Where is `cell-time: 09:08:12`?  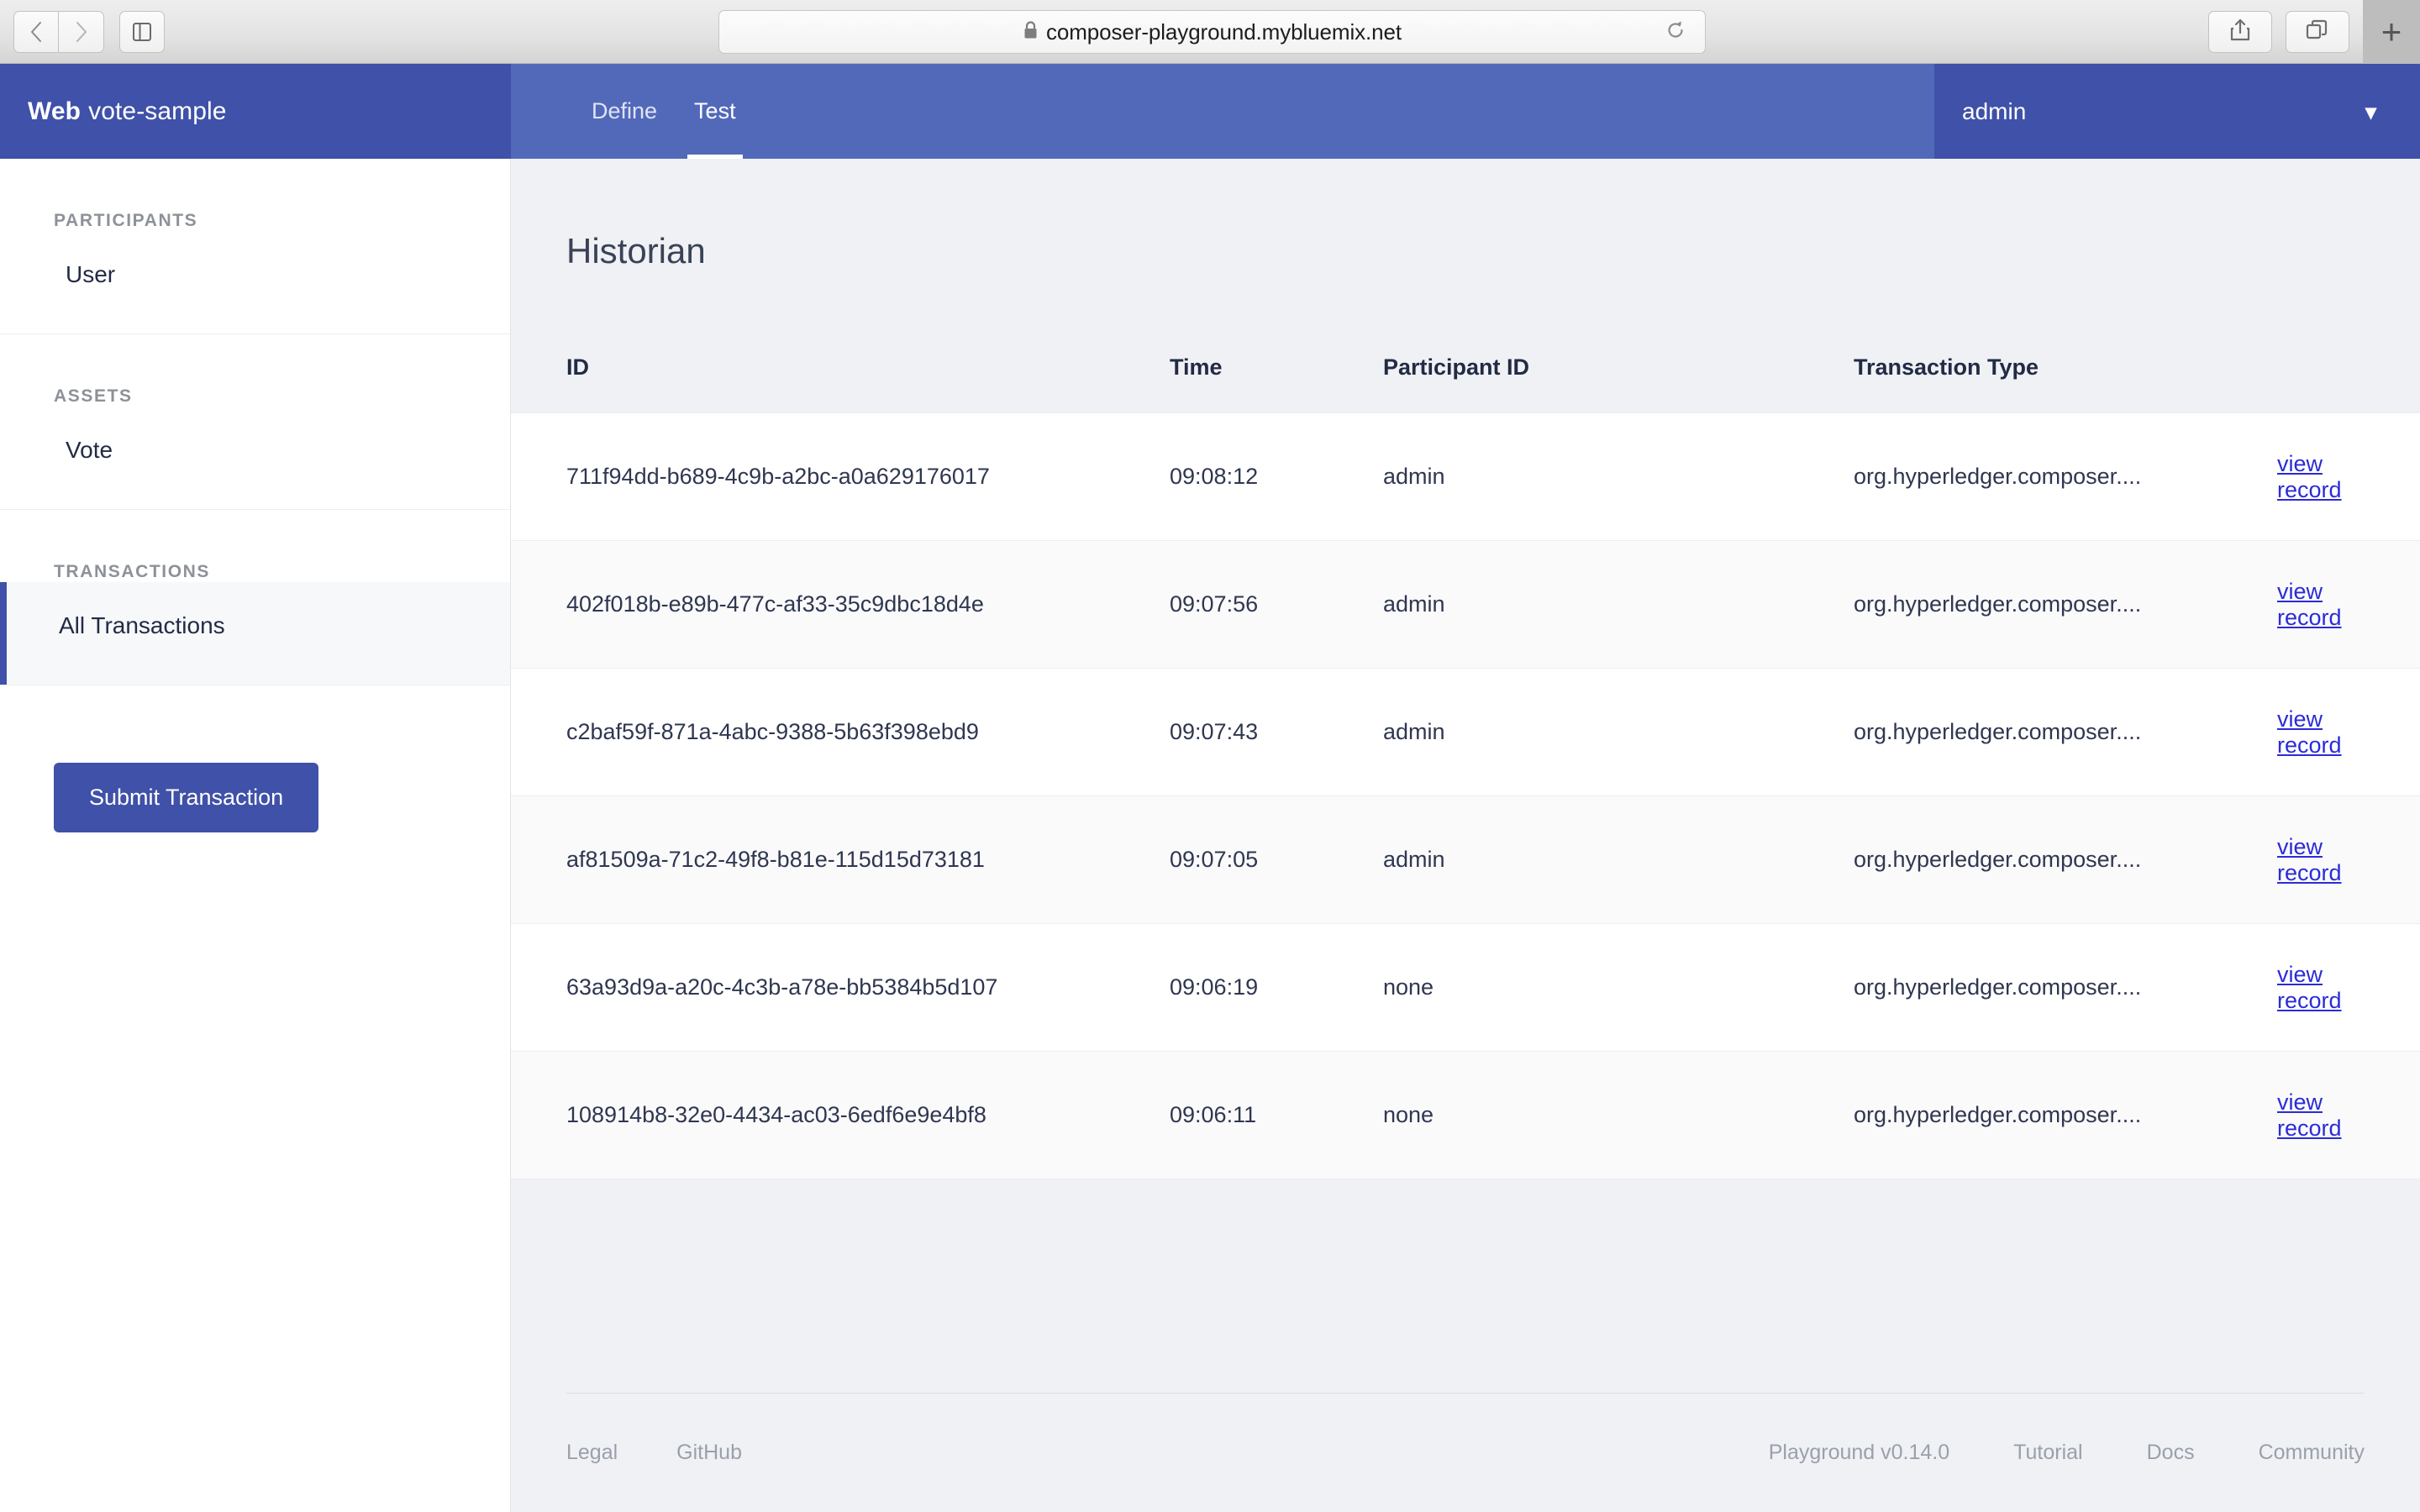
cell-time: 09:08:12 is located at coordinates (1214, 476).